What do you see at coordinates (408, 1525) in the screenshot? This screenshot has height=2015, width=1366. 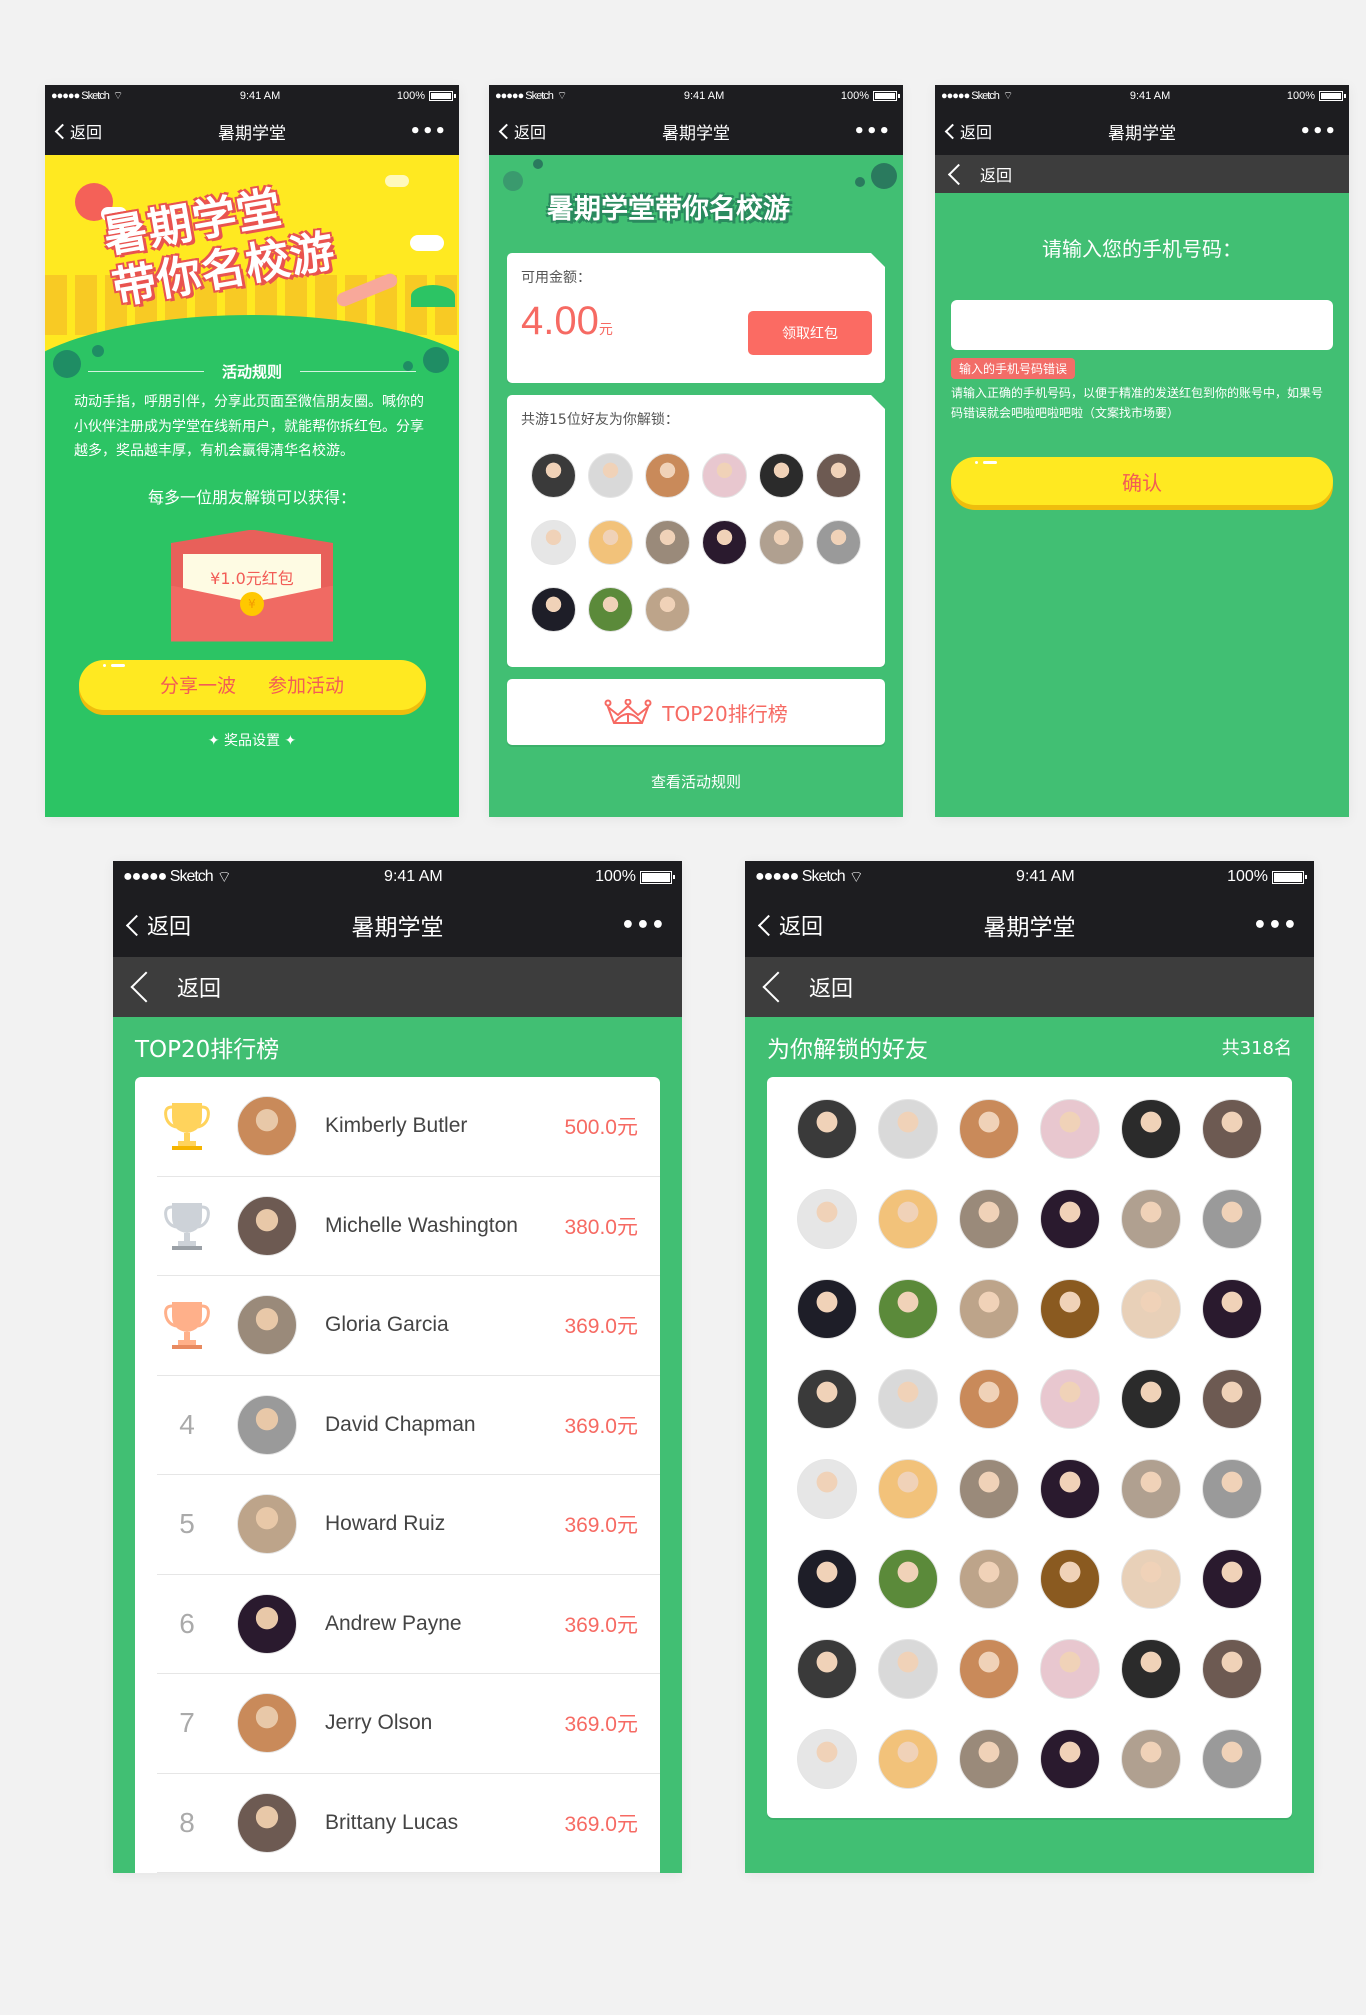 I see `ranking-row: 5 Howard Ruiz 369.0元` at bounding box center [408, 1525].